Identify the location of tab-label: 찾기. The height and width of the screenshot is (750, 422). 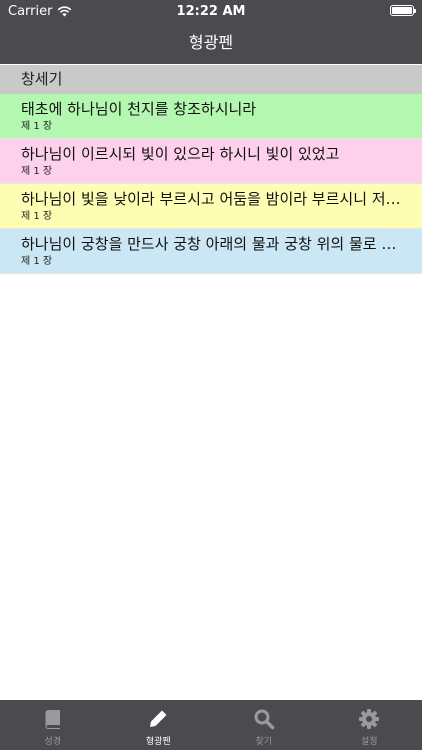
(264, 742).